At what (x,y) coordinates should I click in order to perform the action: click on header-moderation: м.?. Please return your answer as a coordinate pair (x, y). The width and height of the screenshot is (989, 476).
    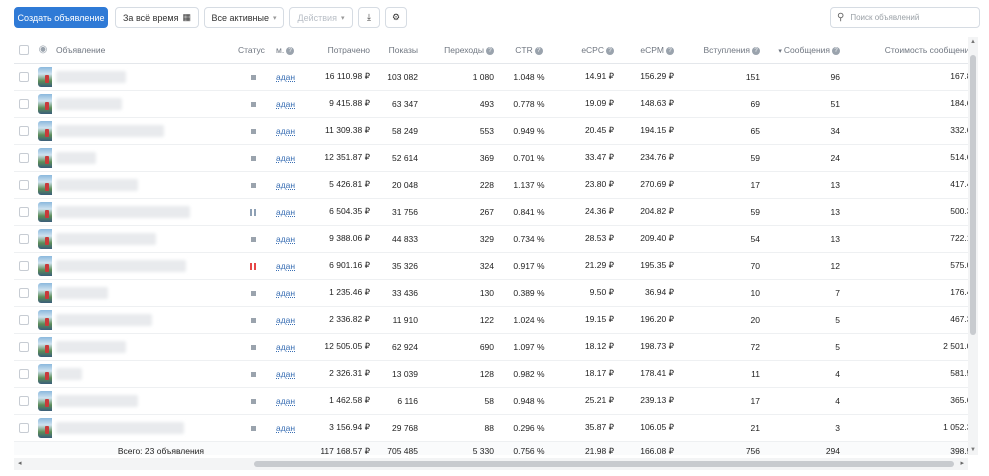
    Looking at the image, I should click on (285, 50).